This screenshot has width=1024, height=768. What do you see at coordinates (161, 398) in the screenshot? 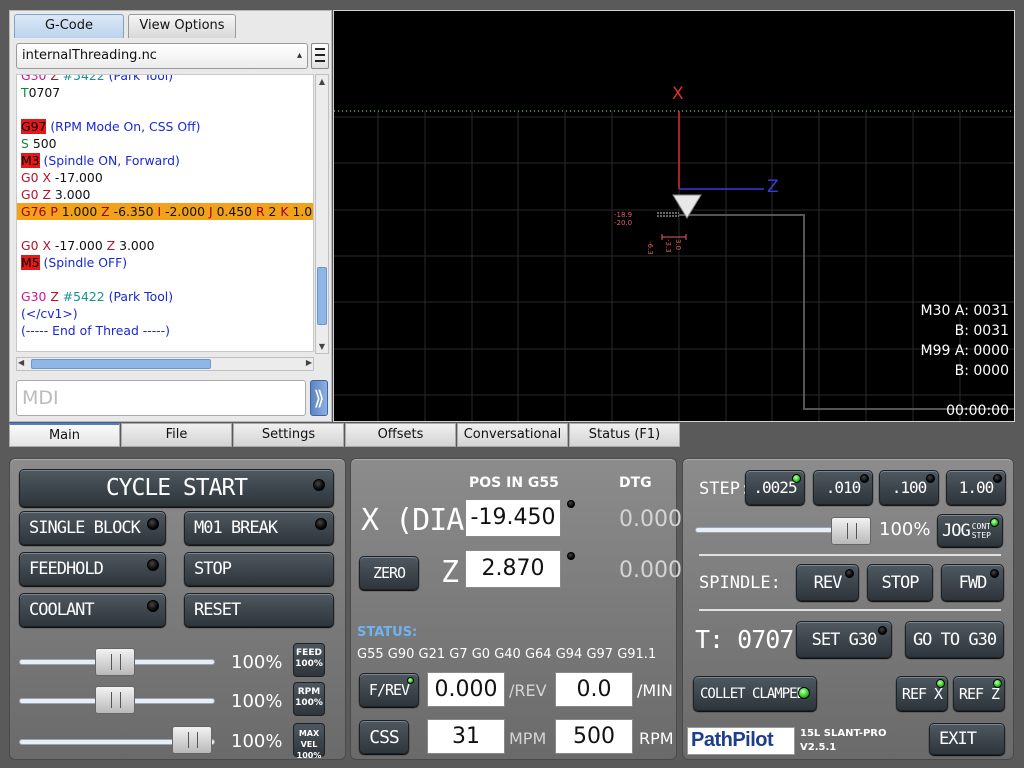
I see `mdi-input: MDI` at bounding box center [161, 398].